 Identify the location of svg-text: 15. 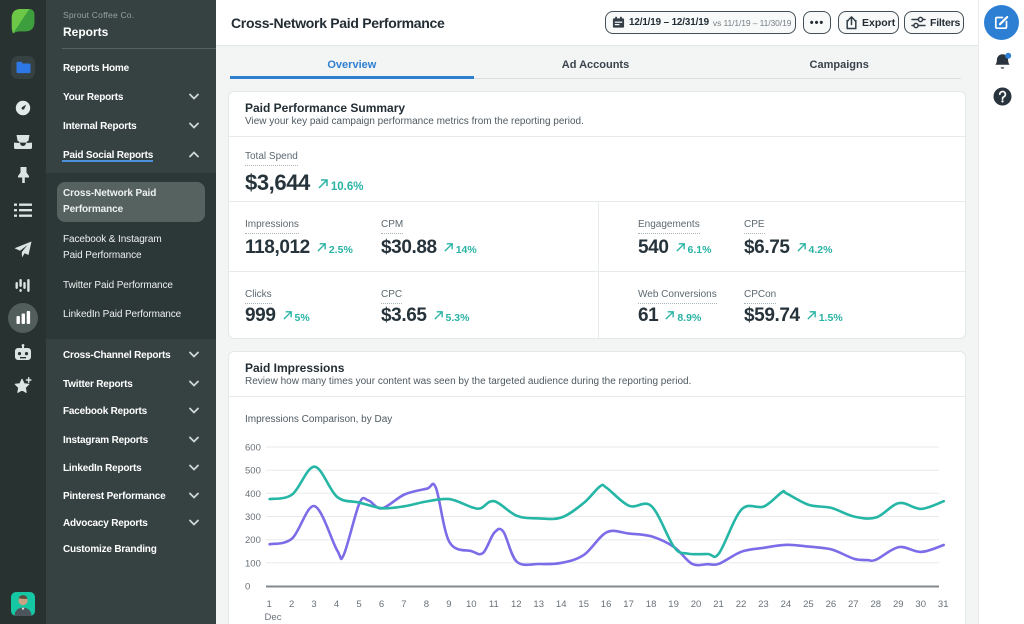
(583, 604).